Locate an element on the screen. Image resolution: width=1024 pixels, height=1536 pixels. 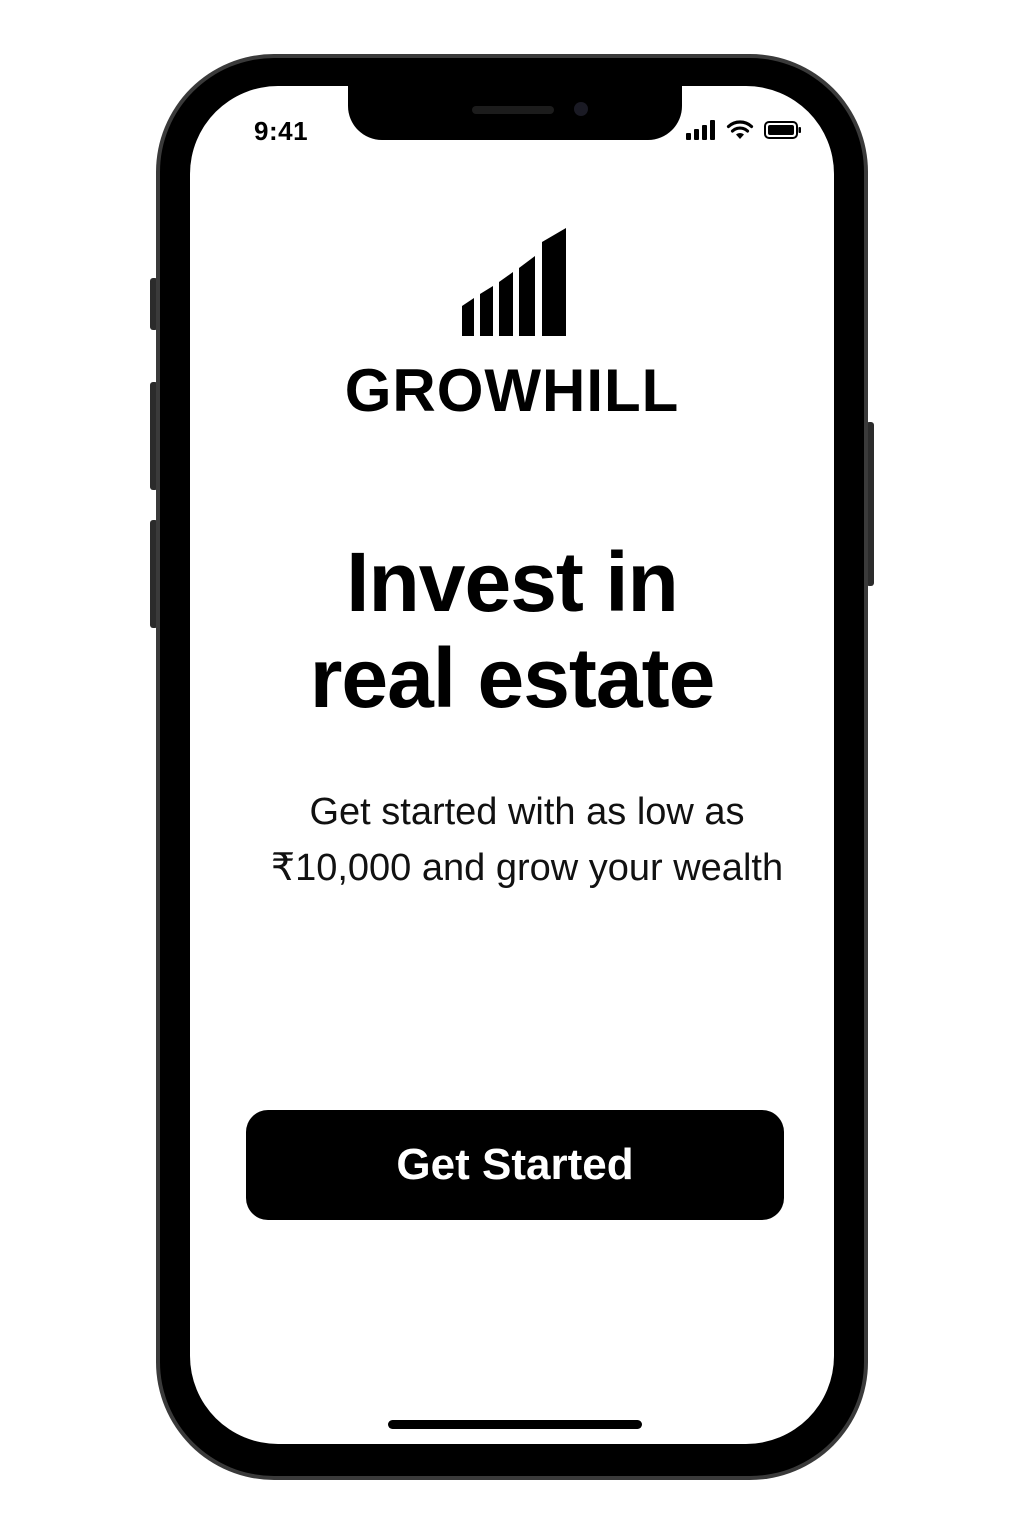
headline-line-1: Invest in is located at coordinates (512, 582).